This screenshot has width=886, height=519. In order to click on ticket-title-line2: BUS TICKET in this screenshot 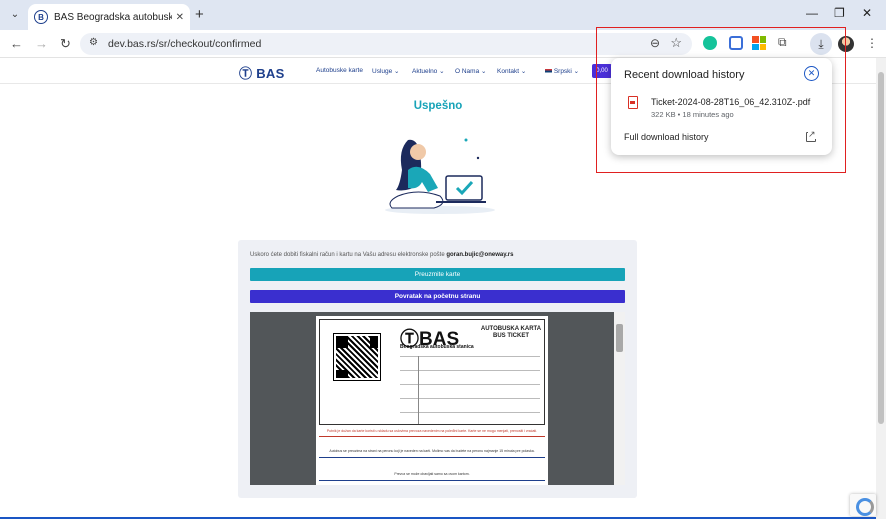, I will do `click(511, 336)`.